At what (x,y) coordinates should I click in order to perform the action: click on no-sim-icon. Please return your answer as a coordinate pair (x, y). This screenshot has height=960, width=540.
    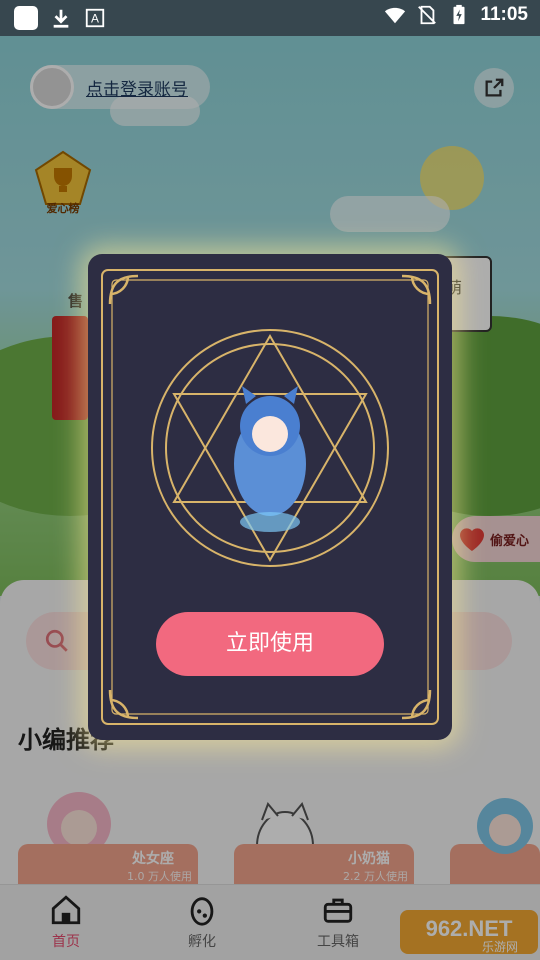
    Looking at the image, I should click on (427, 15).